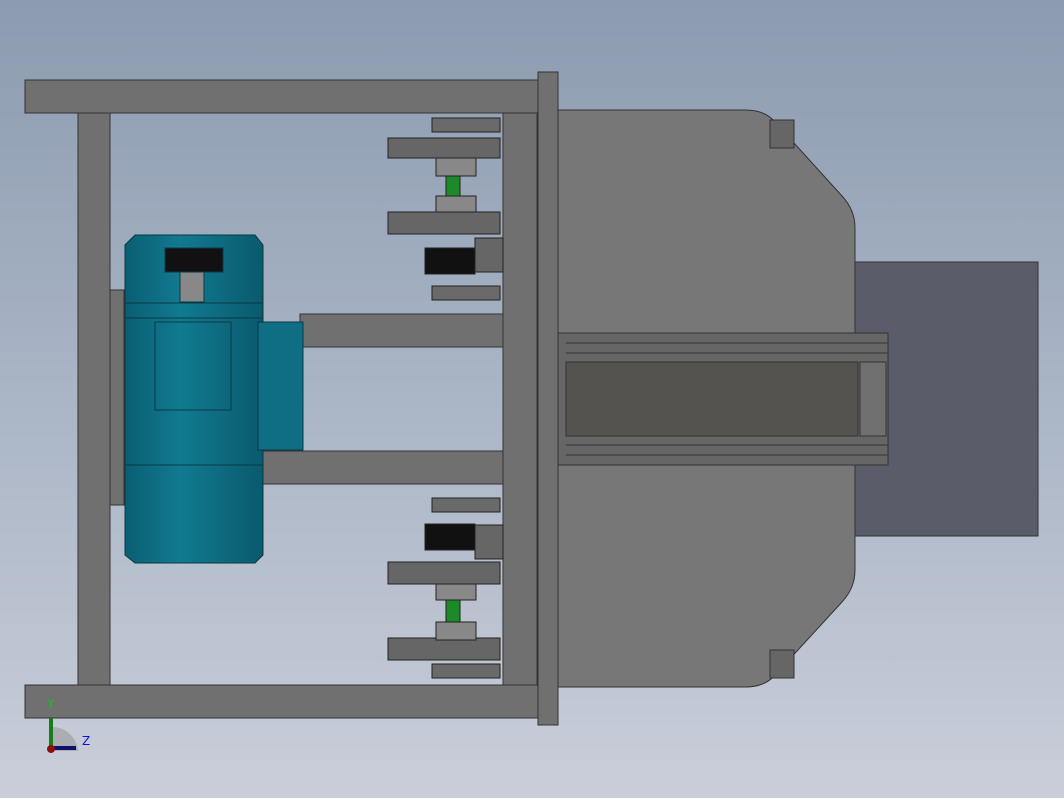 The width and height of the screenshot is (1064, 798). I want to click on drive-assembly-bottom, so click(445, 588).